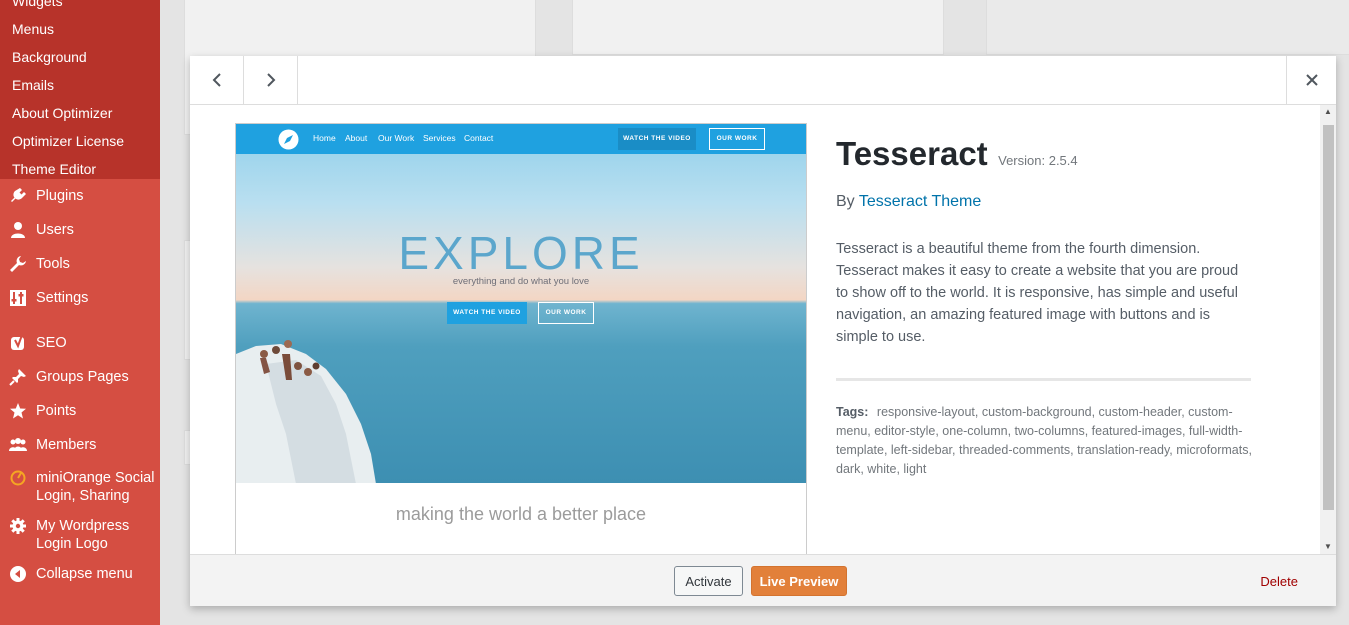  What do you see at coordinates (80, 29) in the screenshot?
I see `submenu-item-menus: Menus` at bounding box center [80, 29].